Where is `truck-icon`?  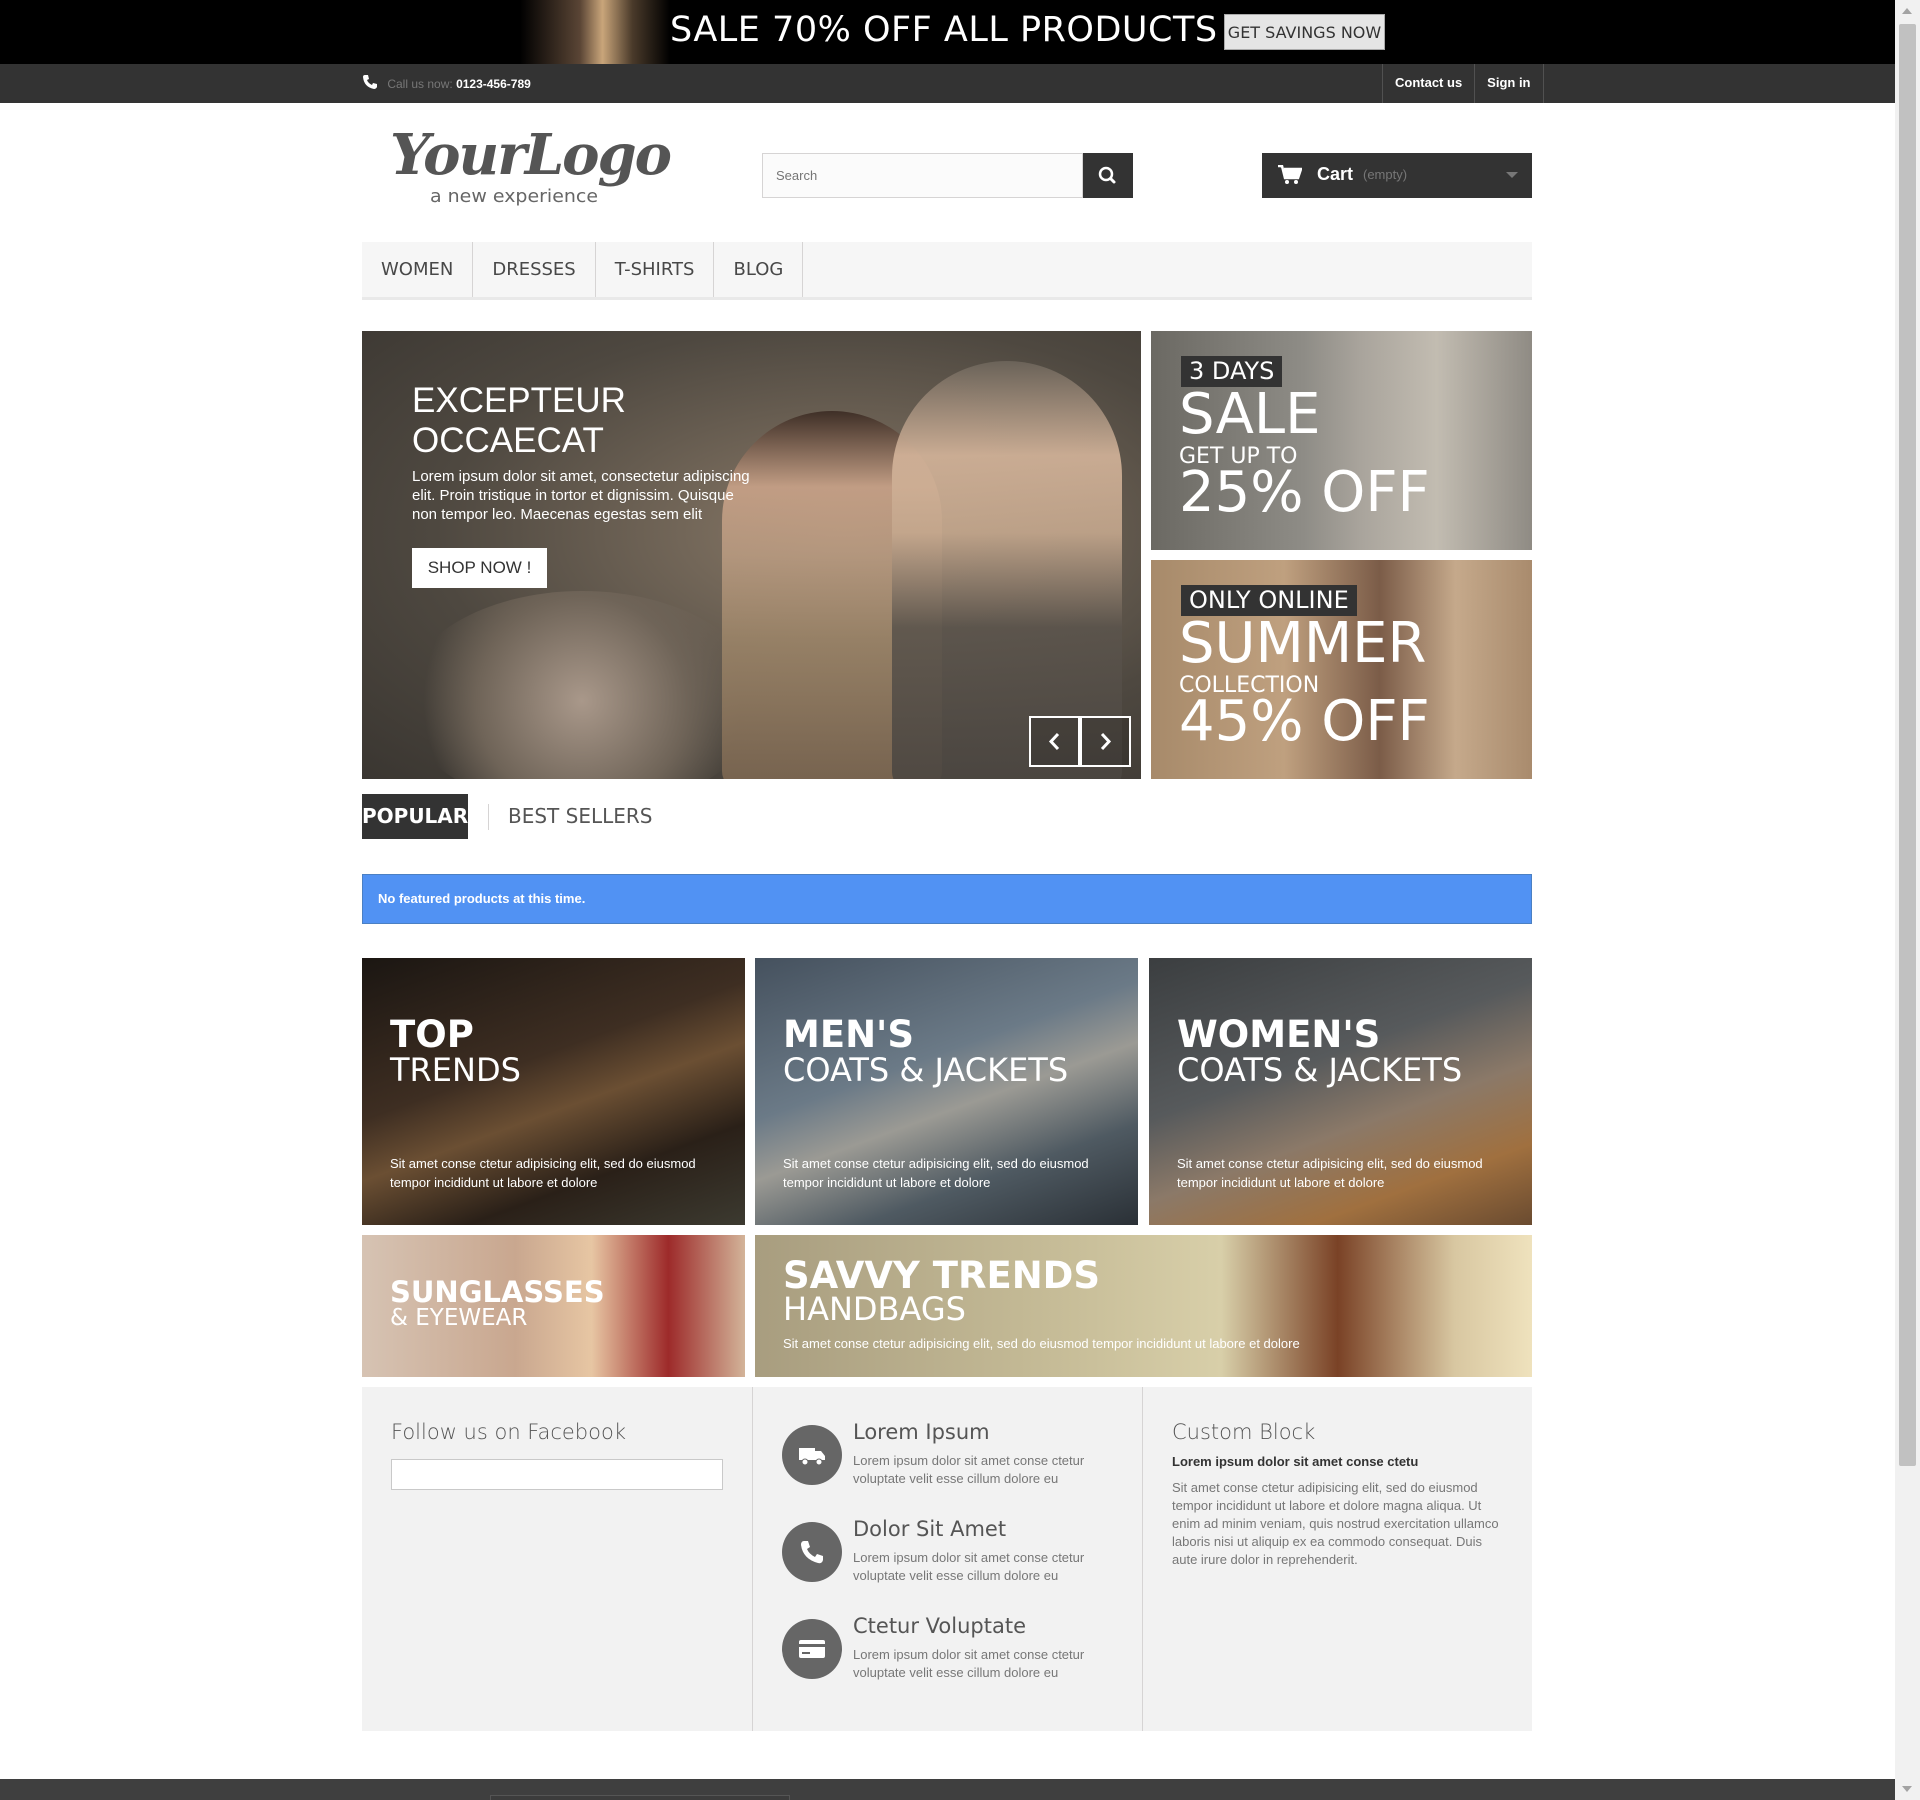
truck-icon is located at coordinates (812, 1455).